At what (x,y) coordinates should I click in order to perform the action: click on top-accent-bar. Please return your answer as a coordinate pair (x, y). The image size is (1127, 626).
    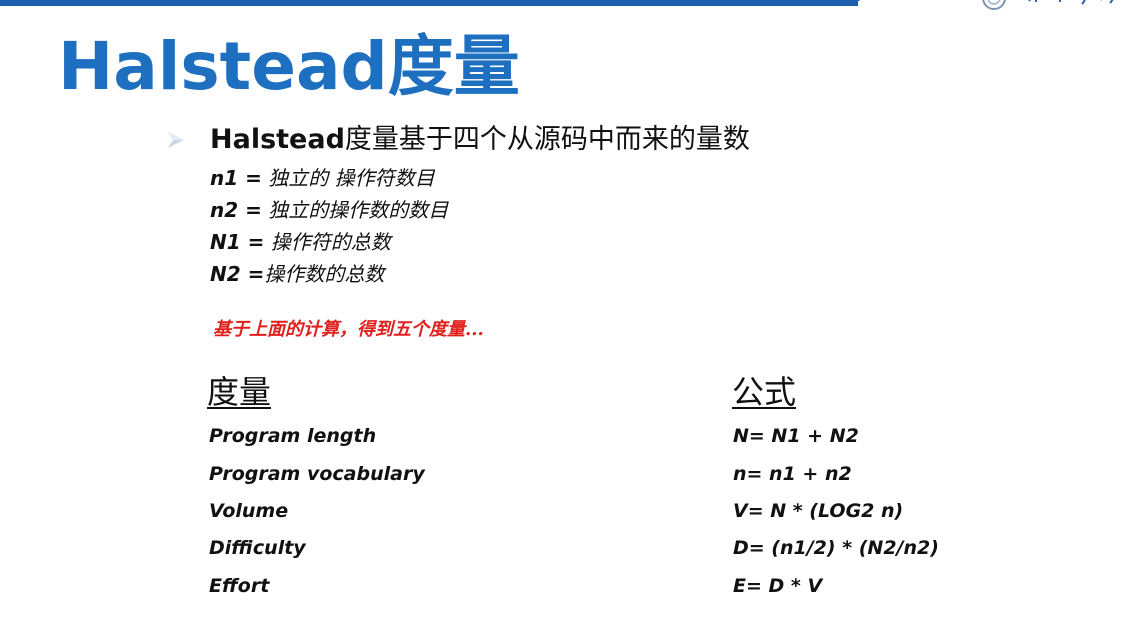
    Looking at the image, I should click on (429, 3).